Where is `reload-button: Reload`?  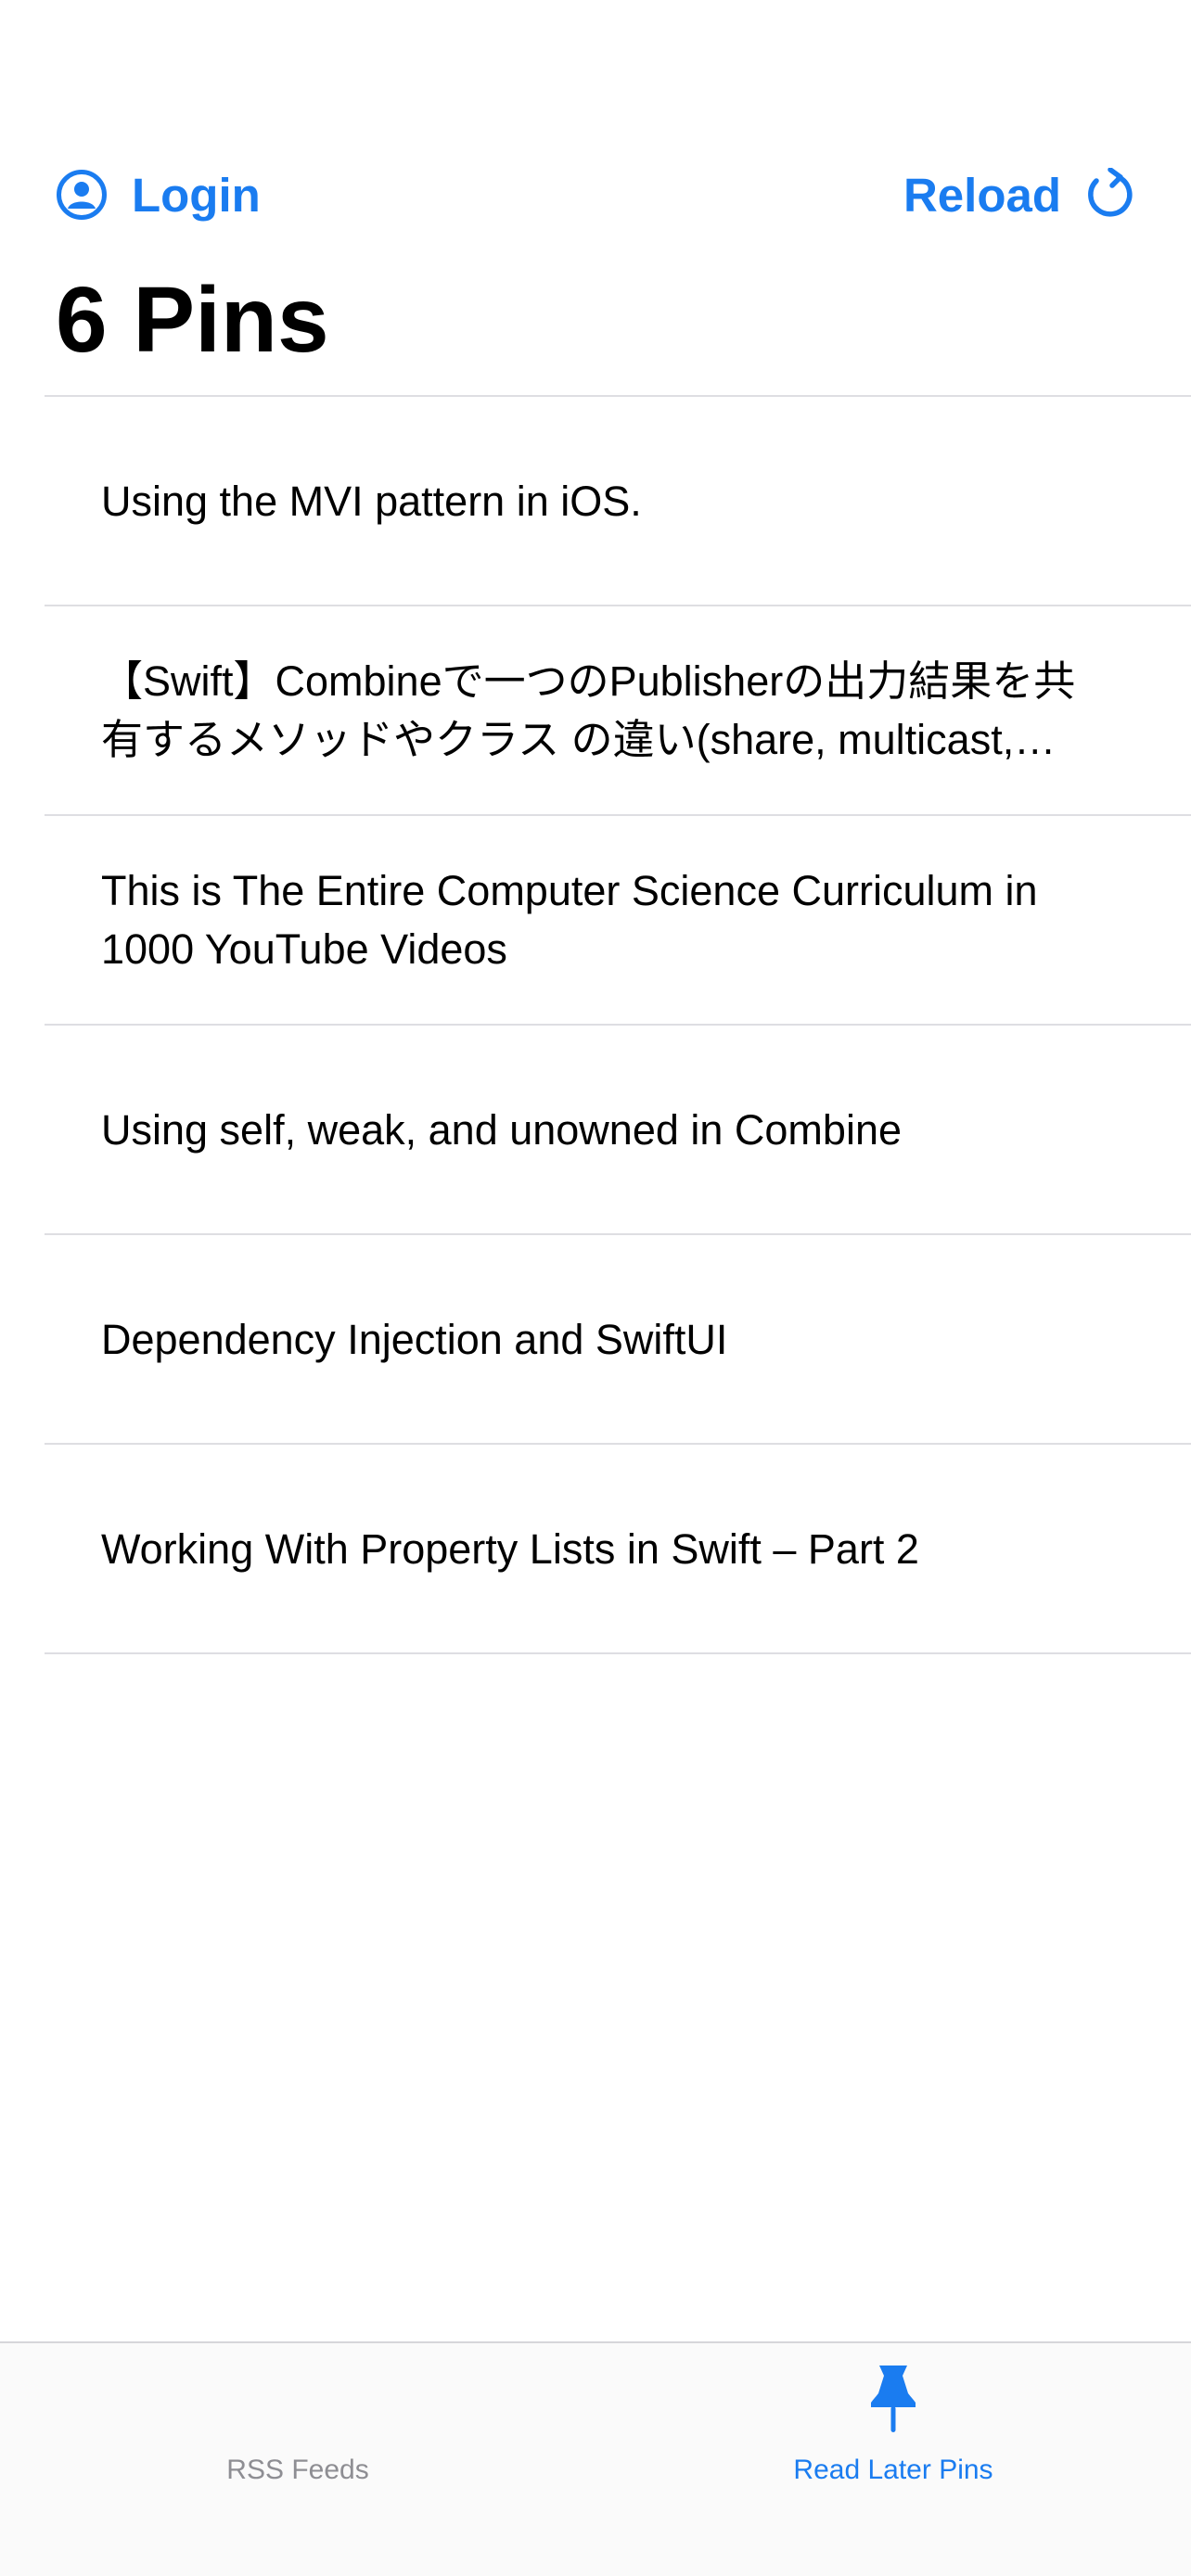 reload-button: Reload is located at coordinates (1019, 195).